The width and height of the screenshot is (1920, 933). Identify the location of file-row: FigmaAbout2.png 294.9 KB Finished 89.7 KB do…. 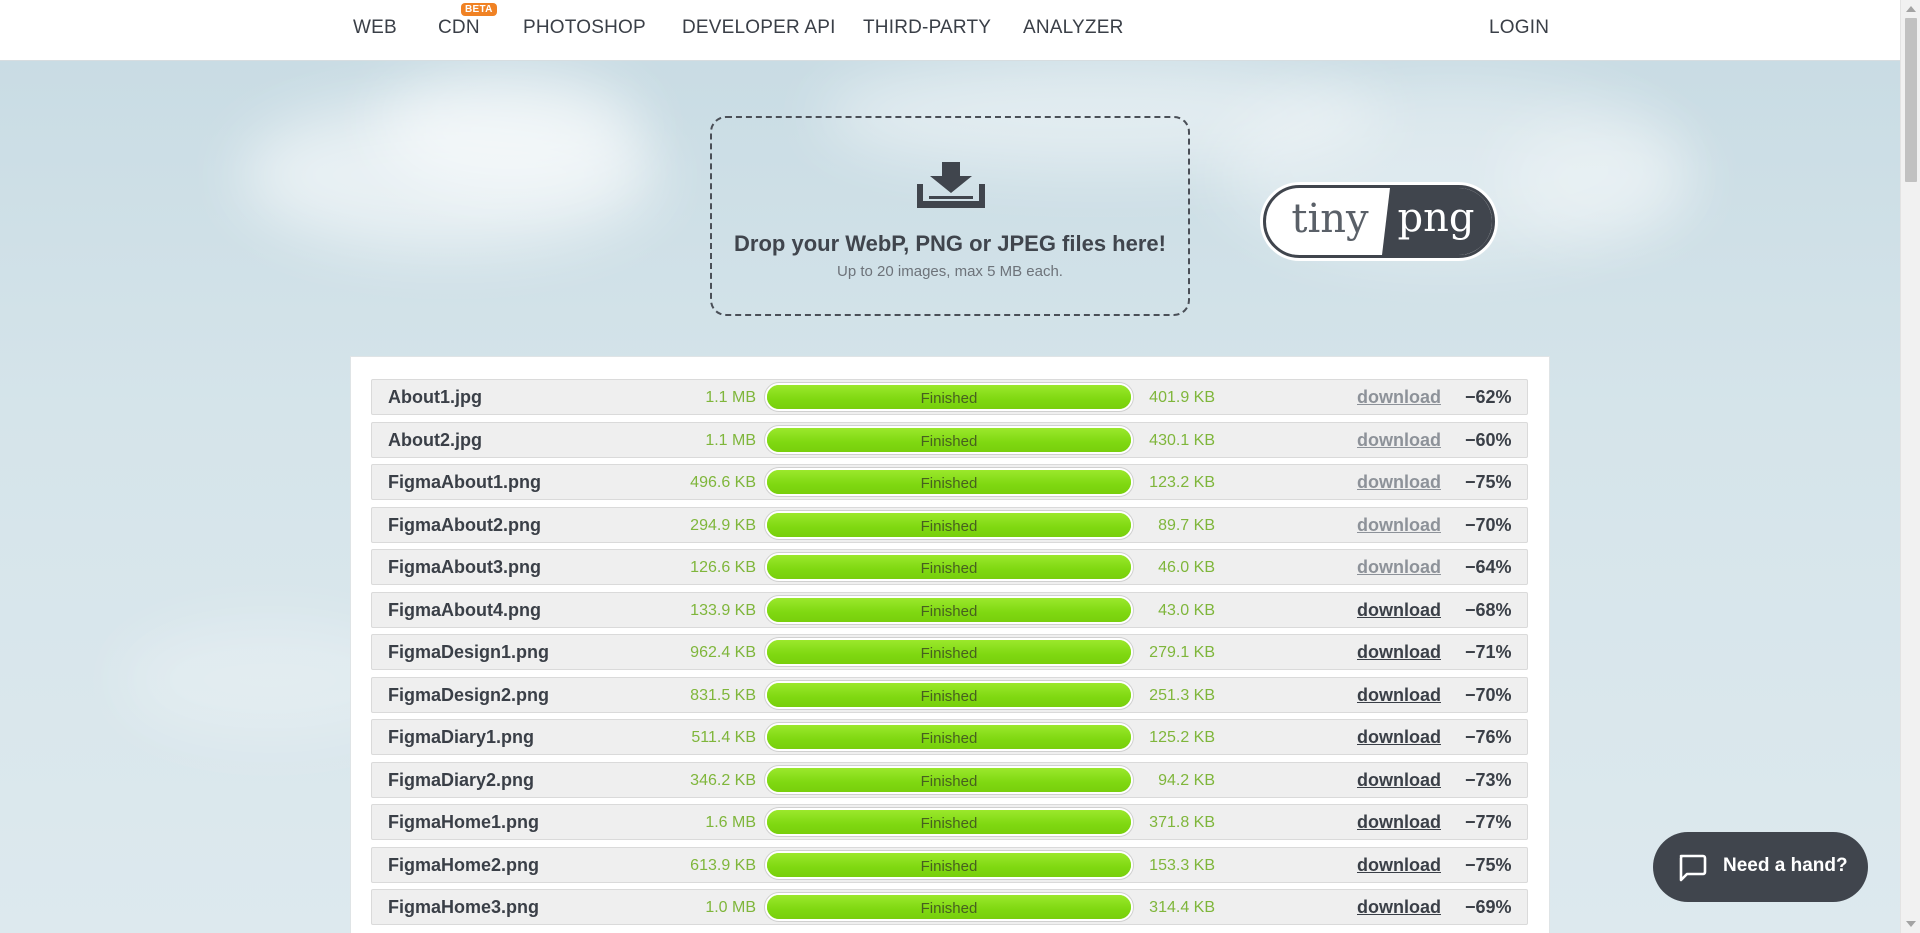
(949, 524).